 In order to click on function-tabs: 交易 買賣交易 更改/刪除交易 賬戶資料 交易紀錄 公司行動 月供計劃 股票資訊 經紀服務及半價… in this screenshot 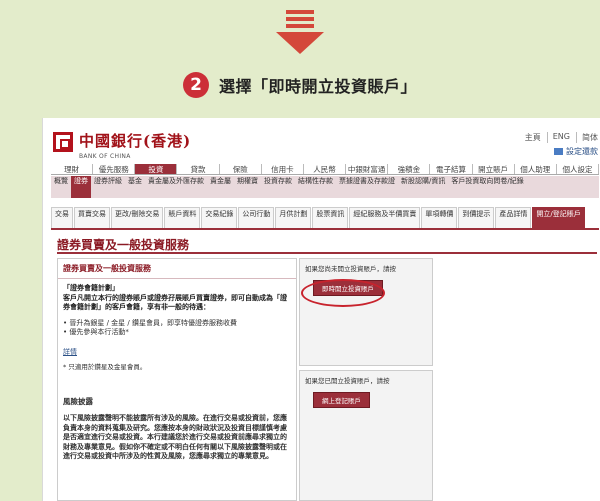, I will do `click(325, 218)`.